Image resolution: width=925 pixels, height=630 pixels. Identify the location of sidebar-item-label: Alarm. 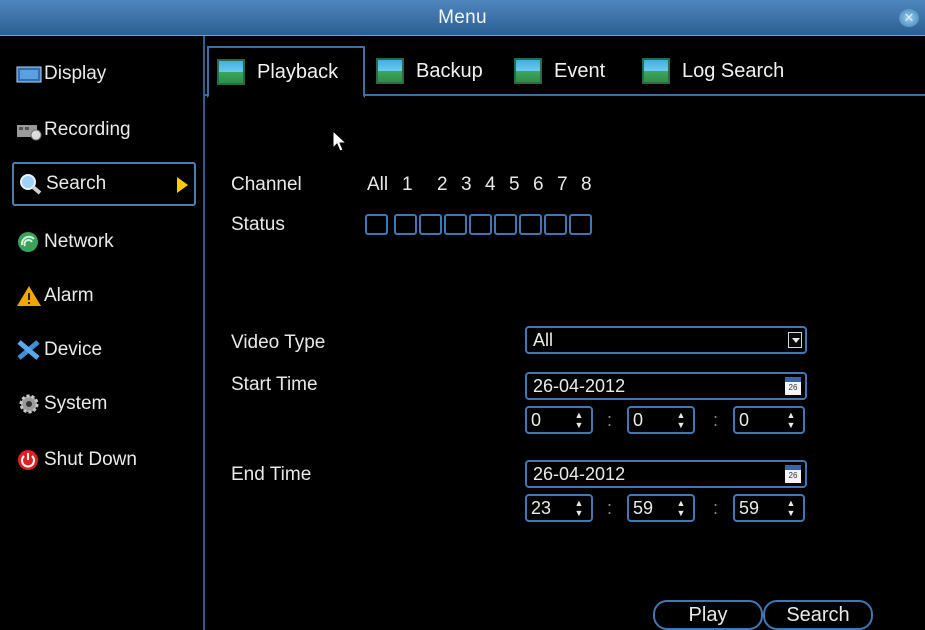
(69, 295).